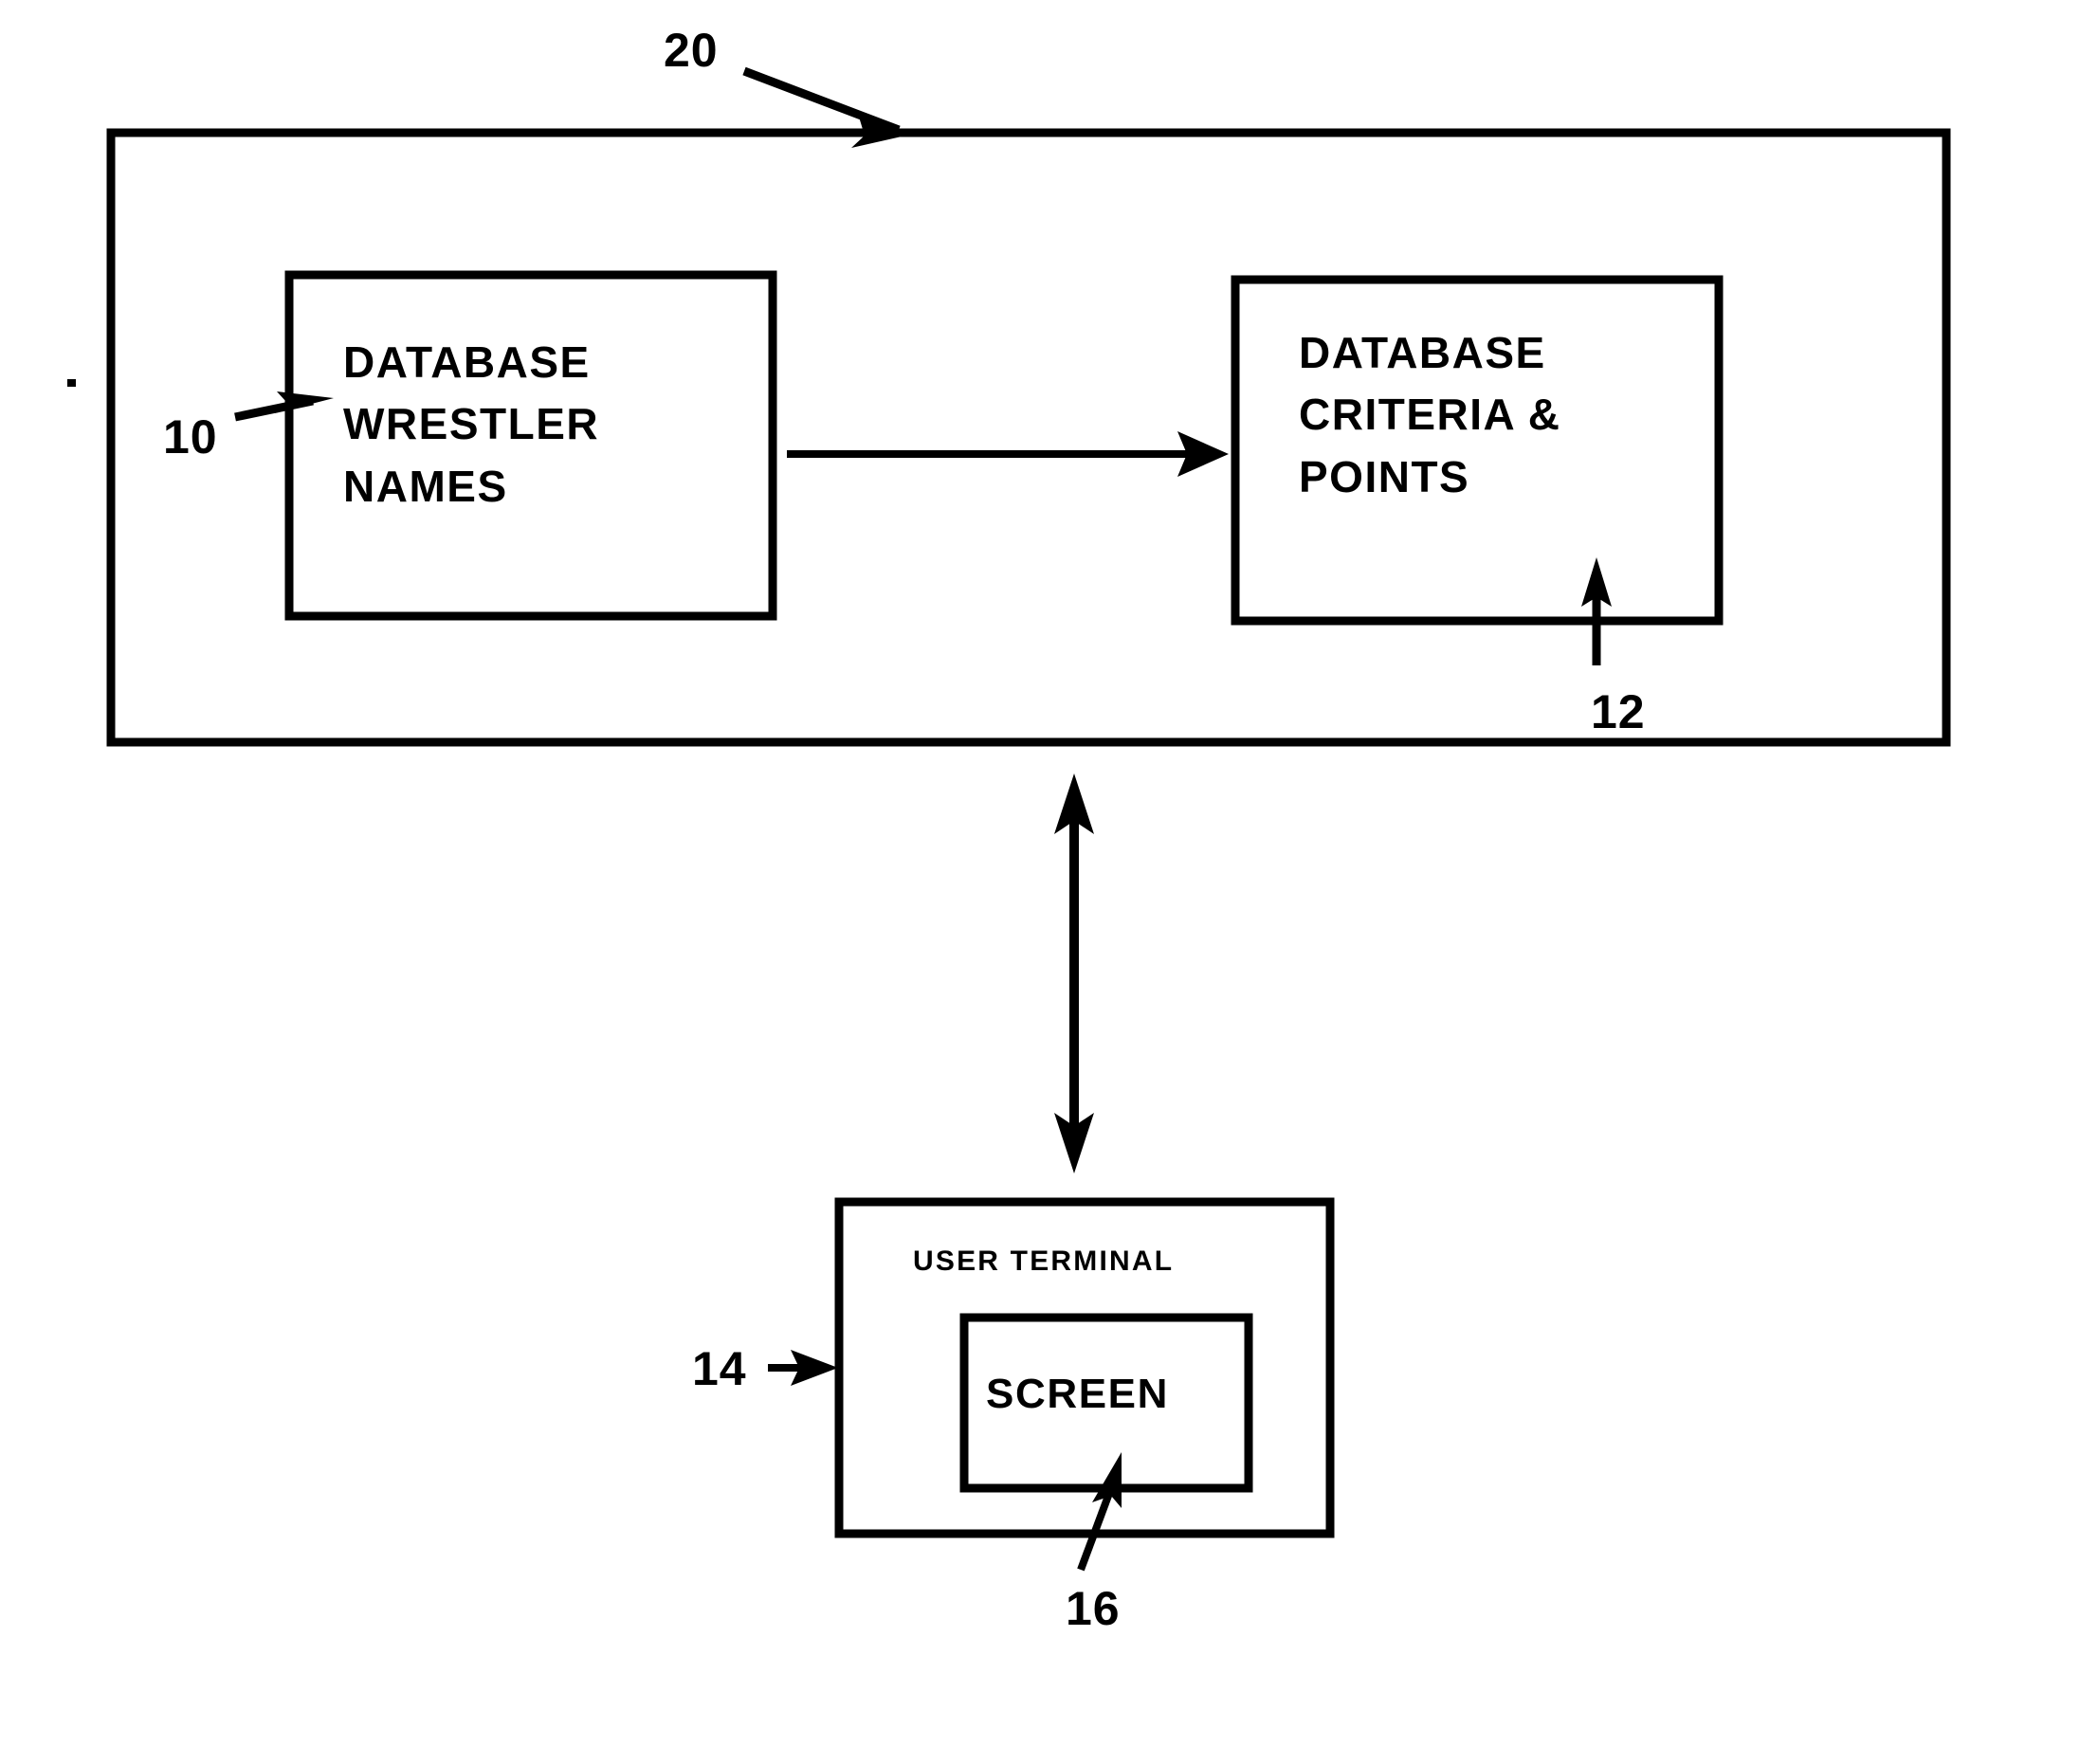  Describe the element at coordinates (1074, 973) in the screenshot. I see `connector-system-to-terminal` at that location.